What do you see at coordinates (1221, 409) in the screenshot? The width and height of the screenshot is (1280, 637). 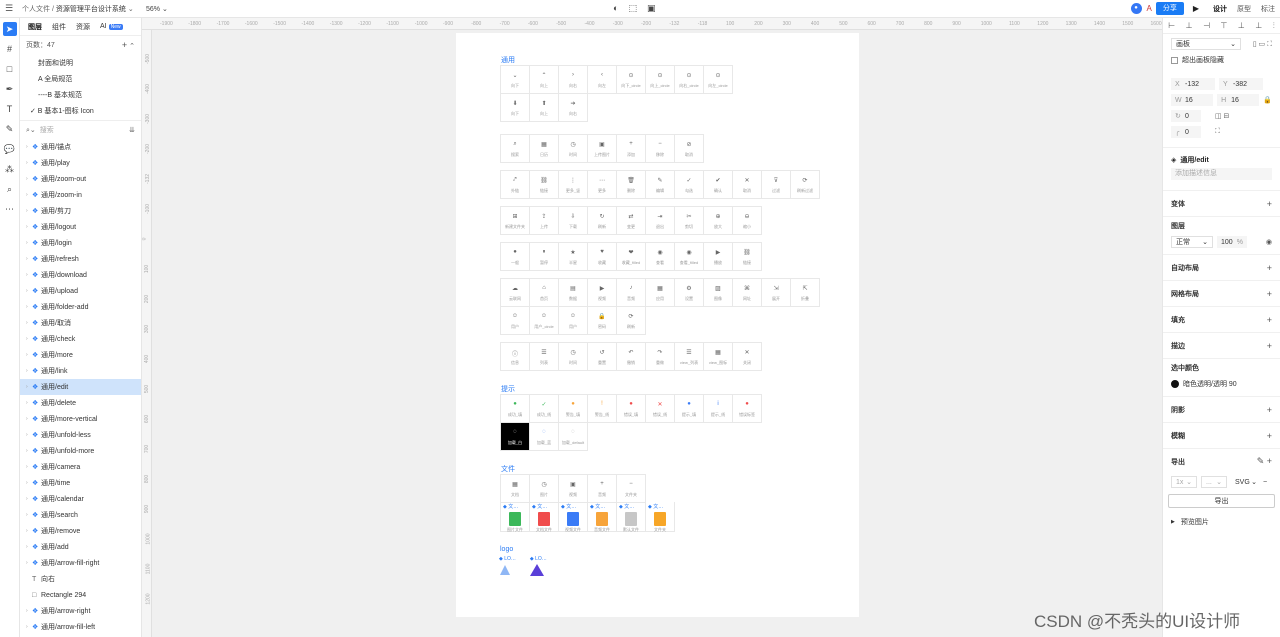 I see `section-shadow: 阴影 +` at bounding box center [1221, 409].